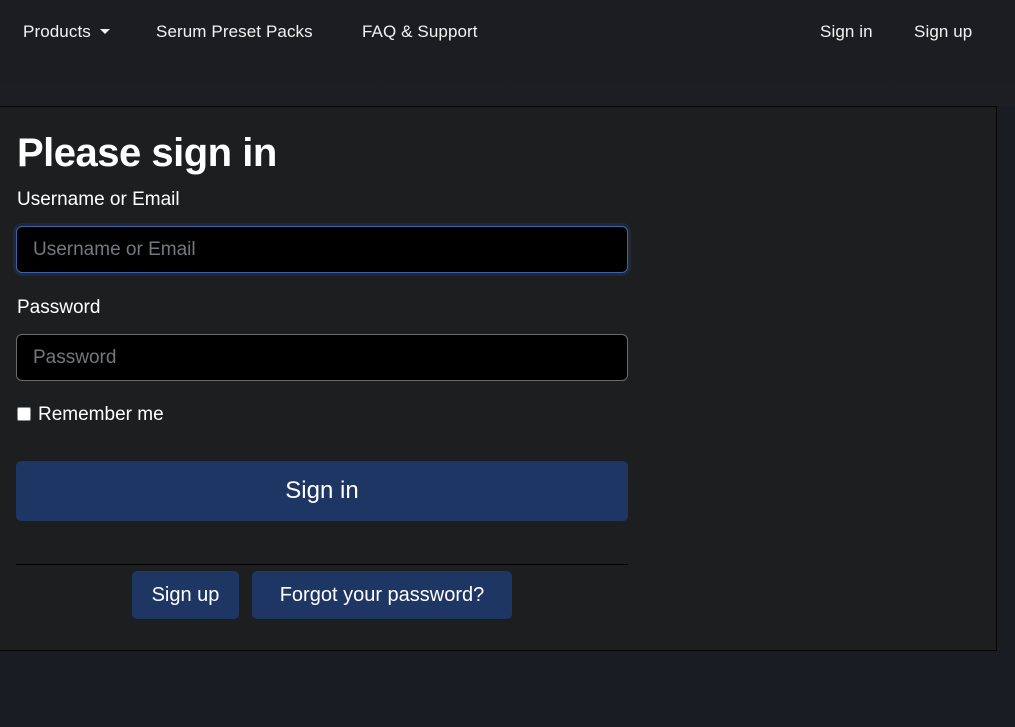 The height and width of the screenshot is (727, 1015). I want to click on nav-products-label: Products, so click(57, 31).